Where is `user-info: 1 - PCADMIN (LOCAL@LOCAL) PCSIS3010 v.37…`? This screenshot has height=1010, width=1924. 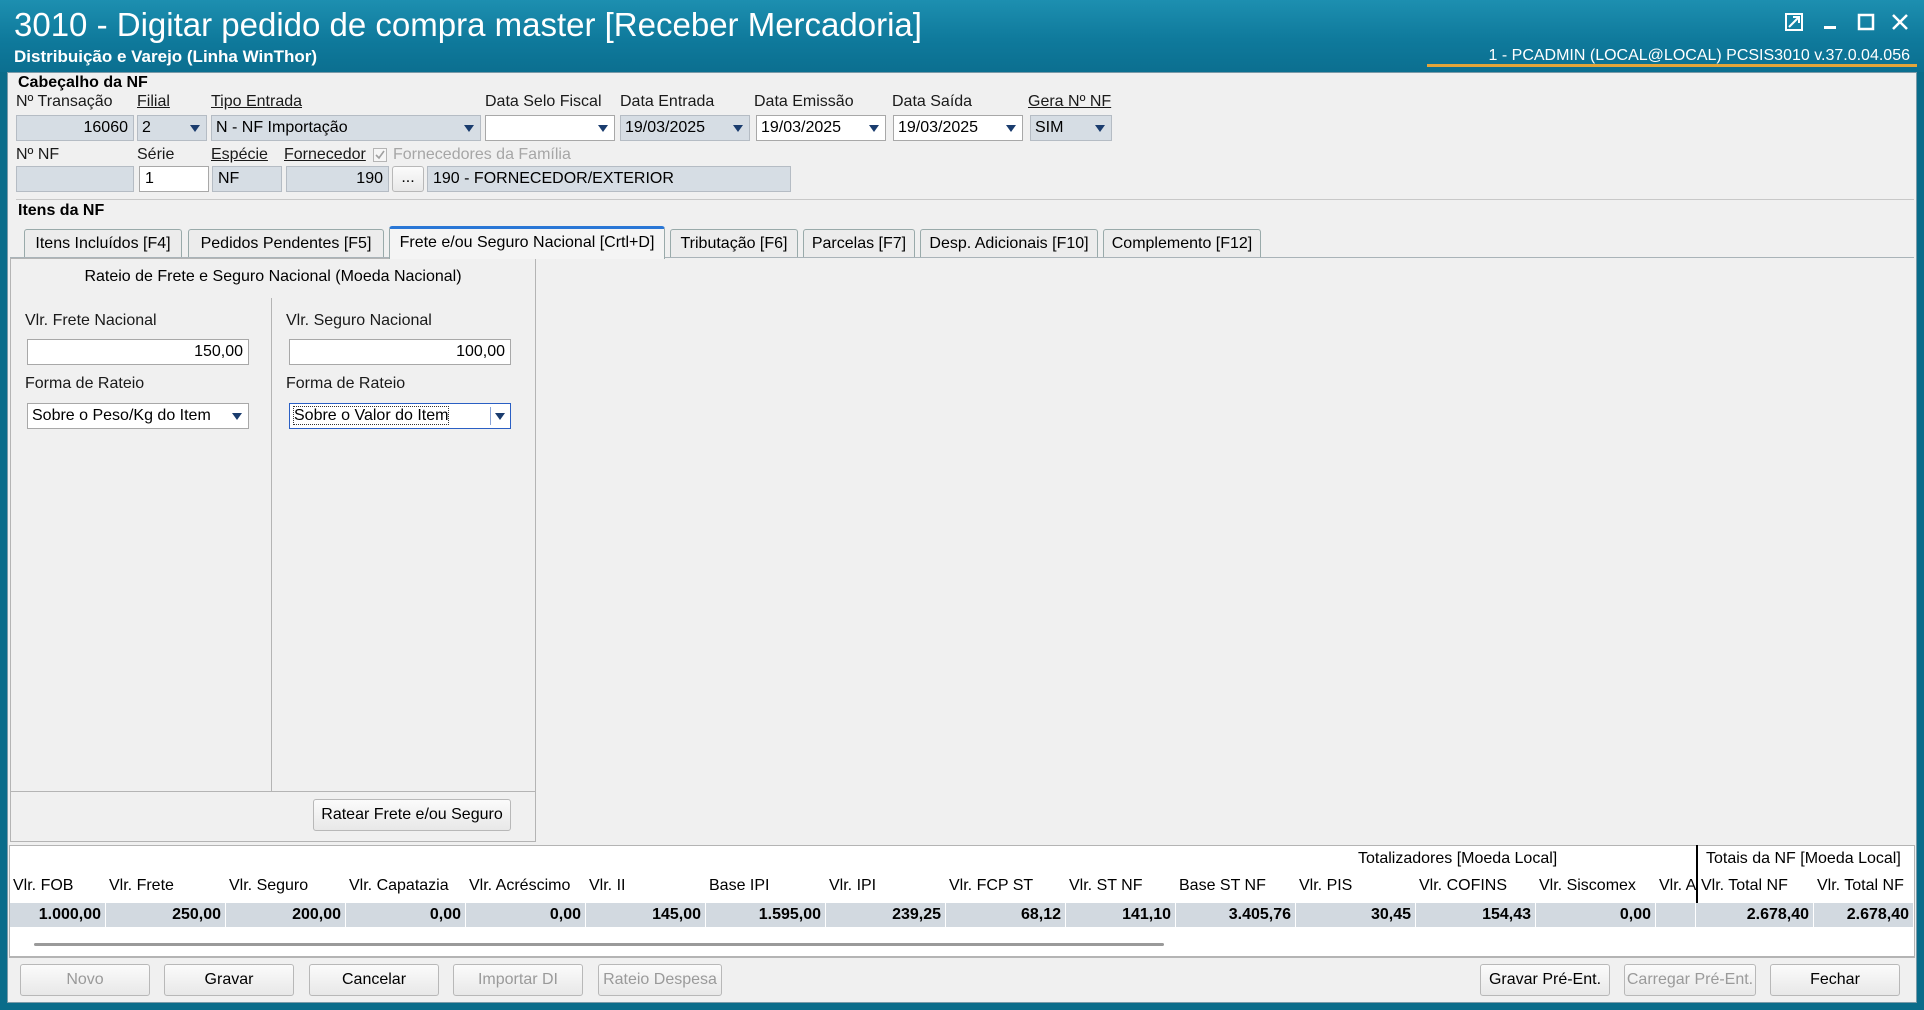 user-info: 1 - PCADMIN (LOCAL@LOCAL) PCSIS3010 v.37… is located at coordinates (1699, 55).